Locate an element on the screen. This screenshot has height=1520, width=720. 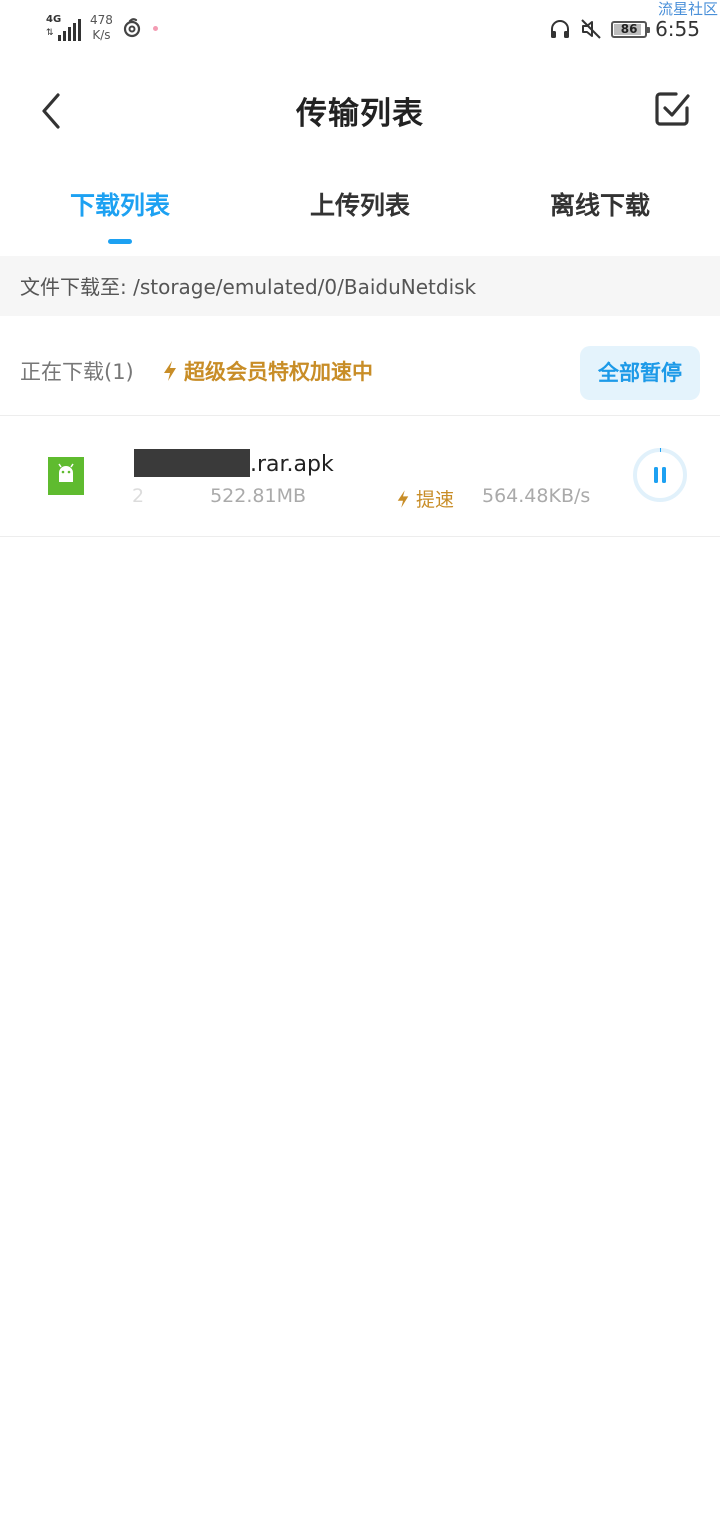
redacted-filename-block is located at coordinates (192, 463).